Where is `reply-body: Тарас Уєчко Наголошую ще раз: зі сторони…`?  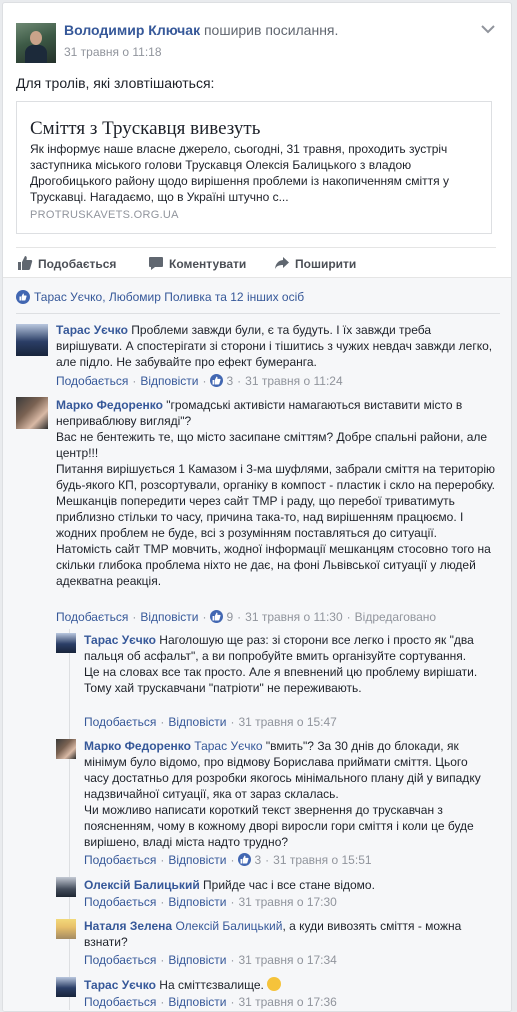
reply-body: Тарас Уєчко Наголошую ще раз: зі сторони… is located at coordinates (283, 664).